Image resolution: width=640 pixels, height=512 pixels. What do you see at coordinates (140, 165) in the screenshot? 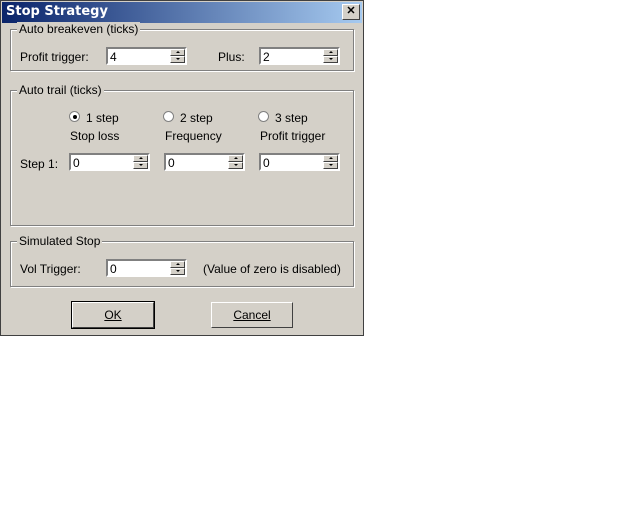
I see `stop-loss-down-button` at bounding box center [140, 165].